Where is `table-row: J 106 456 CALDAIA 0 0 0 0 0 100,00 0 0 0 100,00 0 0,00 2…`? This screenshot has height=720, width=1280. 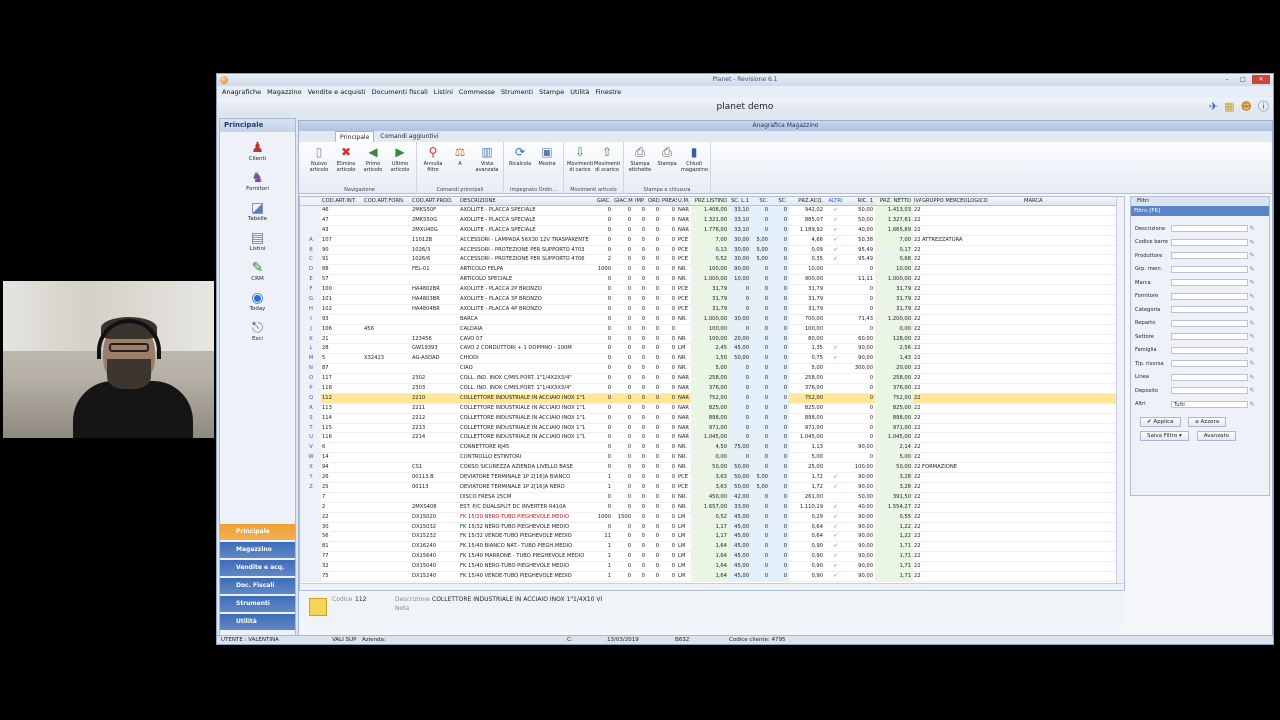
table-row: J 106 456 CALDAIA 0 0 0 0 0 100,00 0 0 0 100,00 0 0,00 2… is located at coordinates (712, 329).